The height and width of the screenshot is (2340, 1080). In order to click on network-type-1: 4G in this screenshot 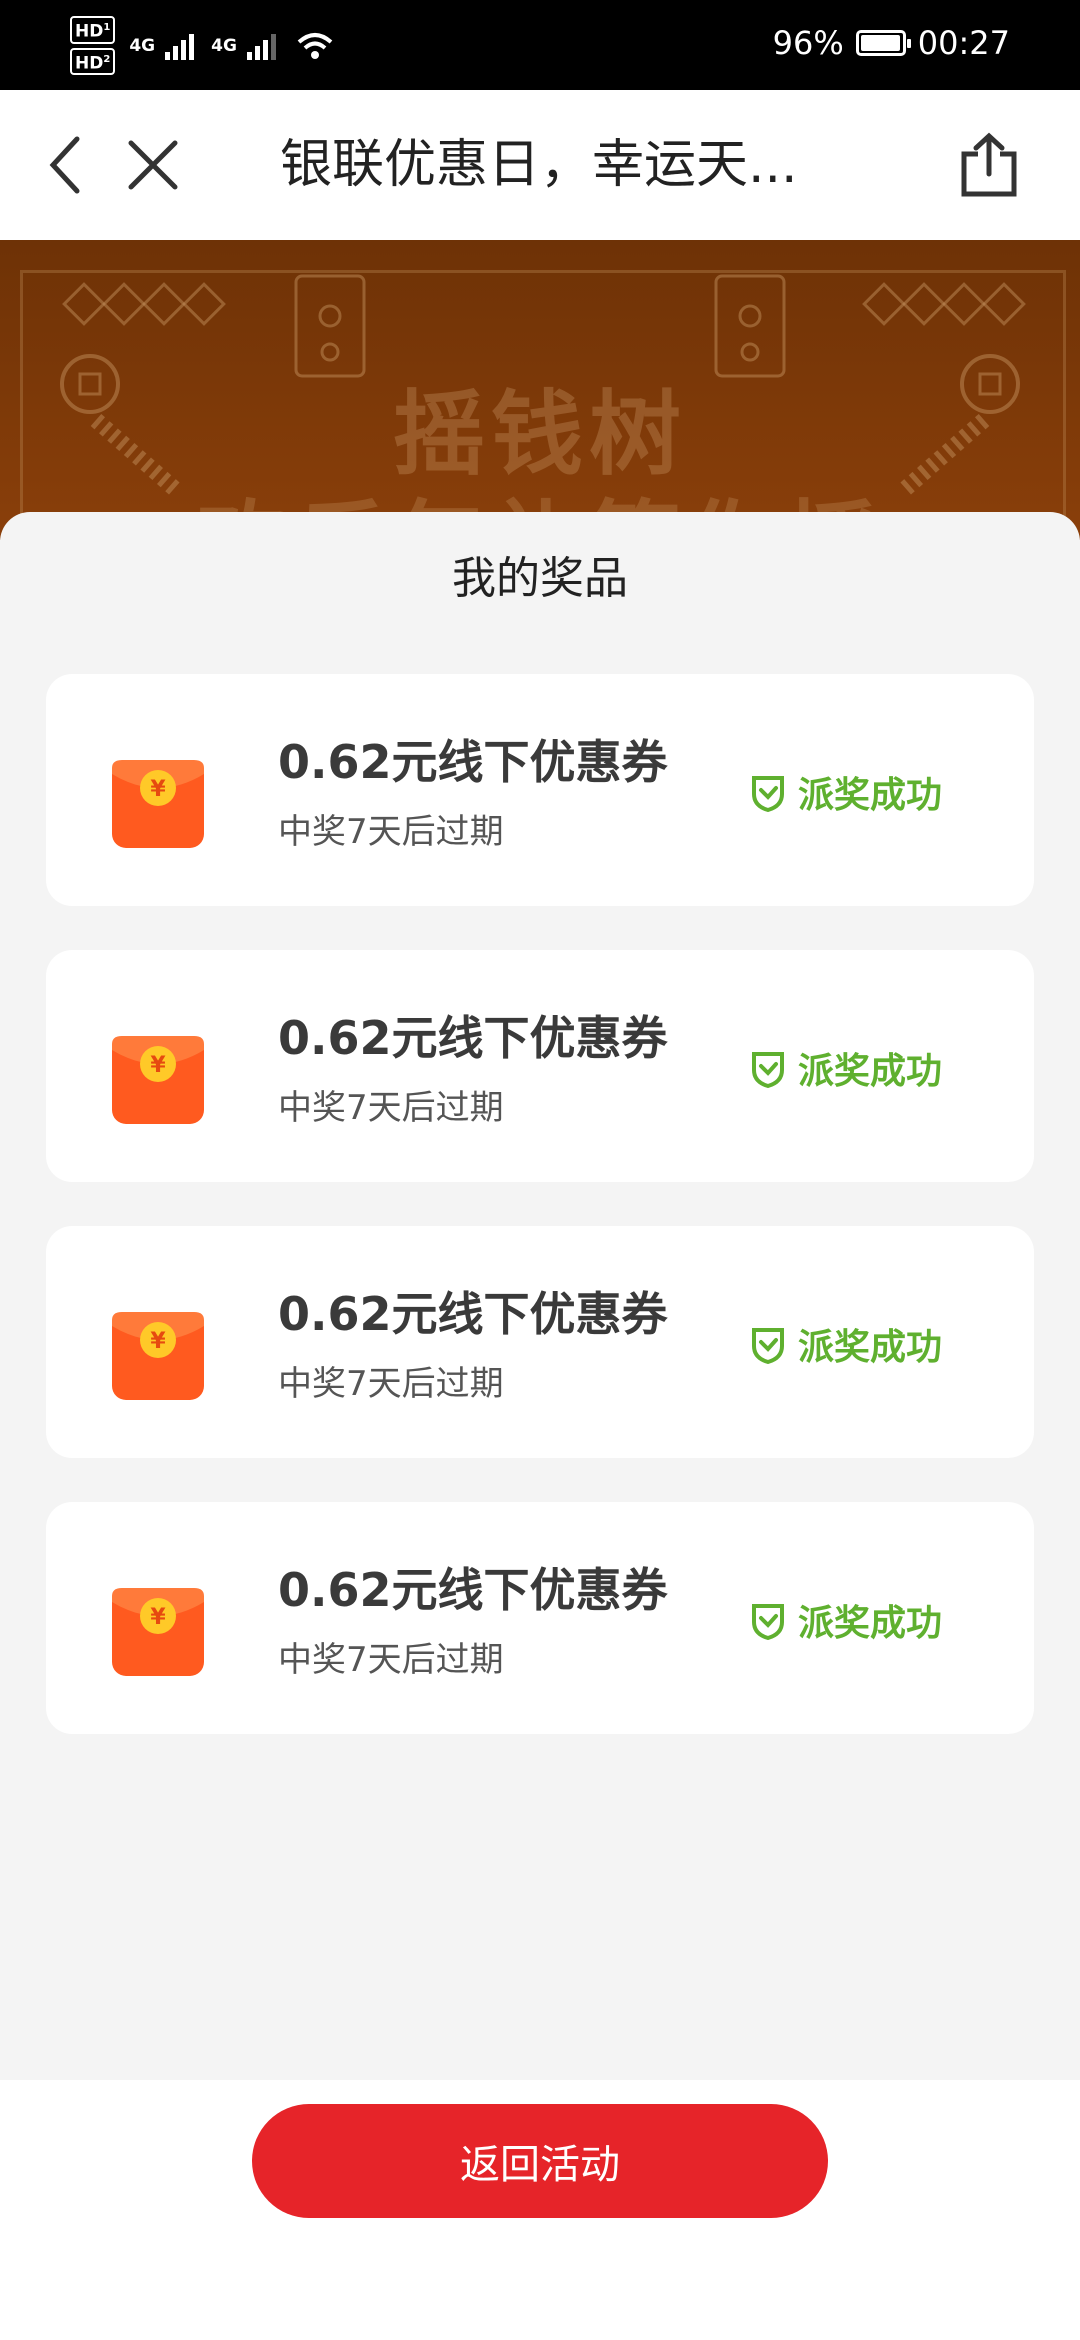, I will do `click(142, 45)`.